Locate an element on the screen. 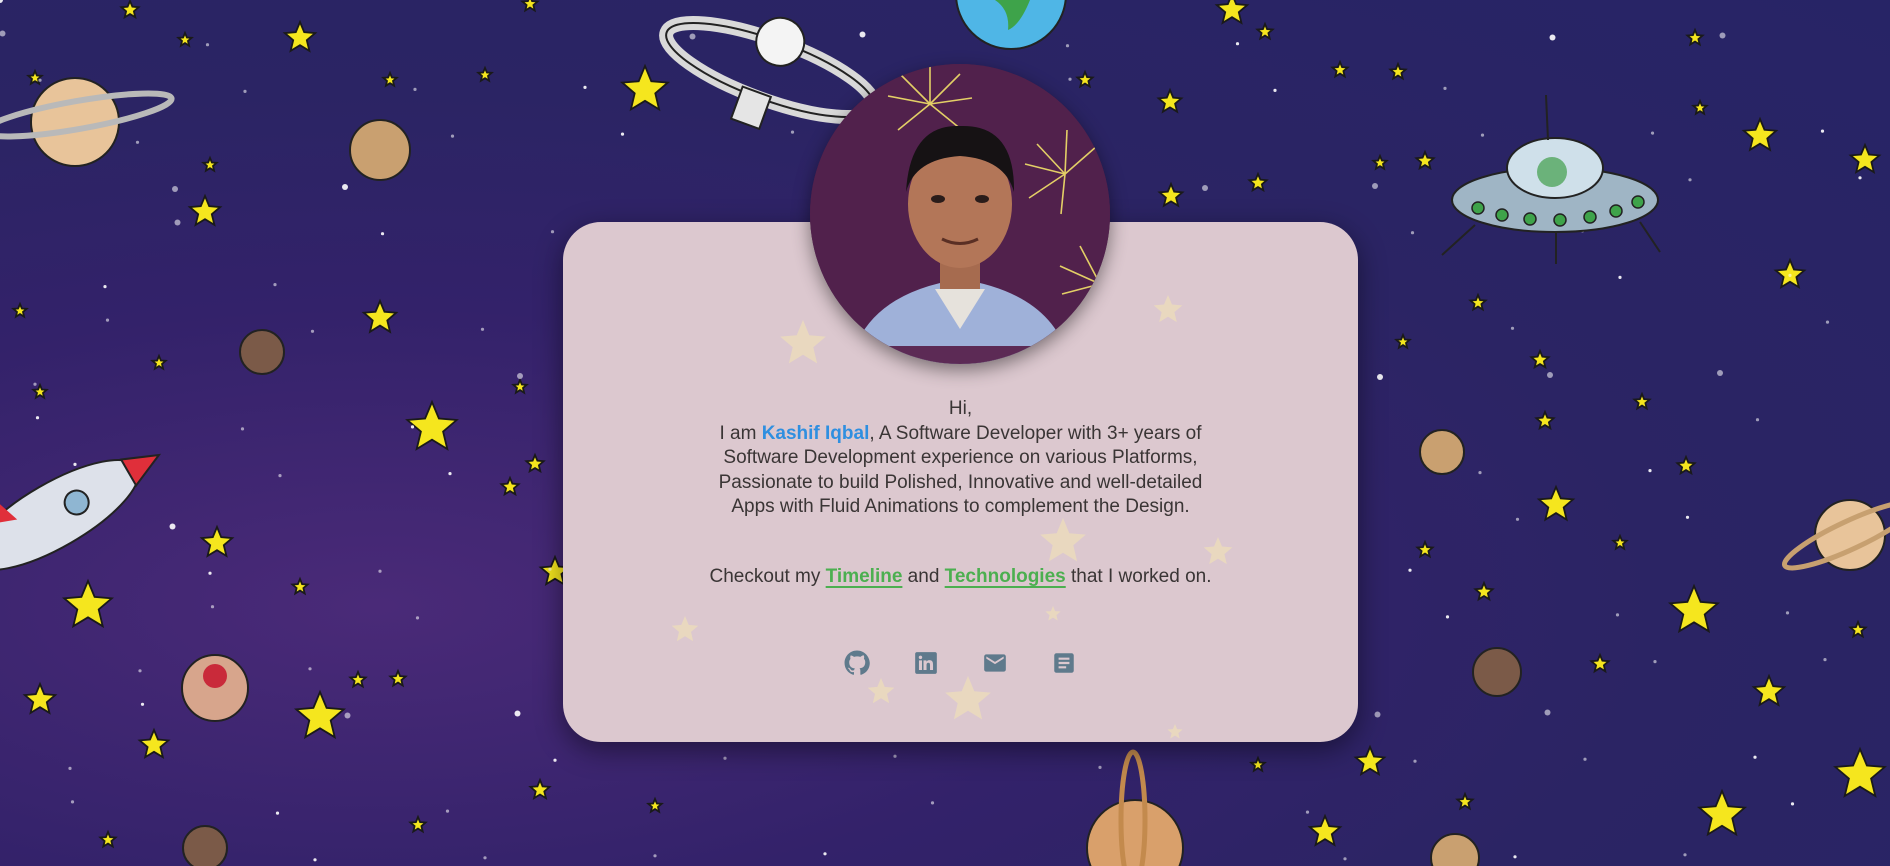 This screenshot has height=866, width=1890. resume-link is located at coordinates (1064, 663).